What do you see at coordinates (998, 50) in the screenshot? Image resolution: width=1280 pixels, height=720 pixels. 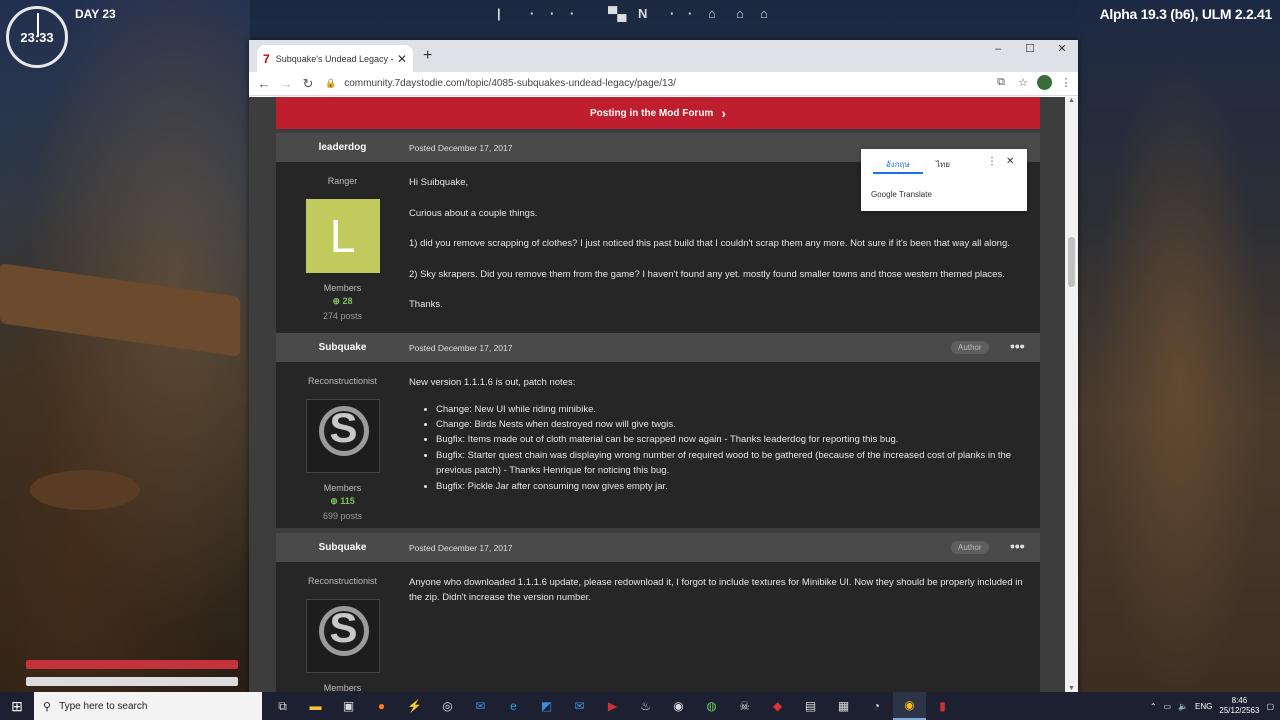 I see `minimize-button: –` at bounding box center [998, 50].